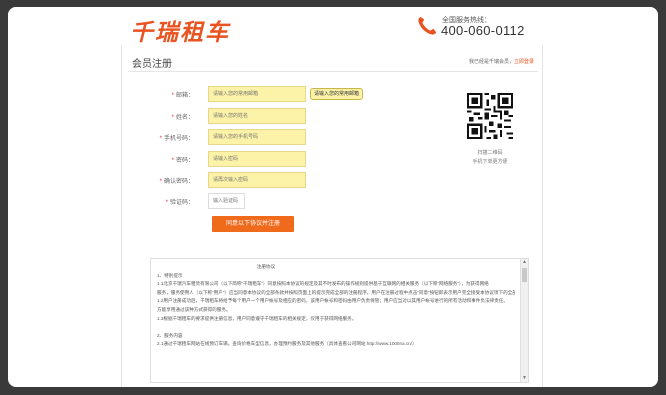 The height and width of the screenshot is (395, 666). Describe the element at coordinates (253, 224) in the screenshot. I see `agree-register-button: 同意以下协议并注册` at that location.